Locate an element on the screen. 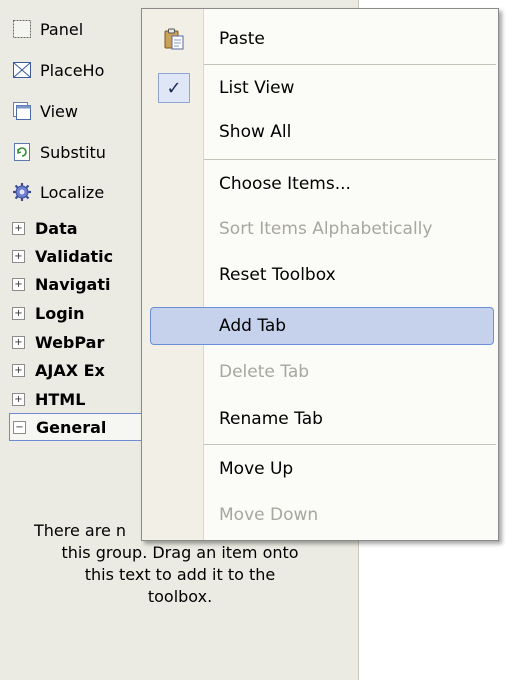 This screenshot has width=506, height=680. toolbox-item-substitution: Substitu is located at coordinates (59, 152).